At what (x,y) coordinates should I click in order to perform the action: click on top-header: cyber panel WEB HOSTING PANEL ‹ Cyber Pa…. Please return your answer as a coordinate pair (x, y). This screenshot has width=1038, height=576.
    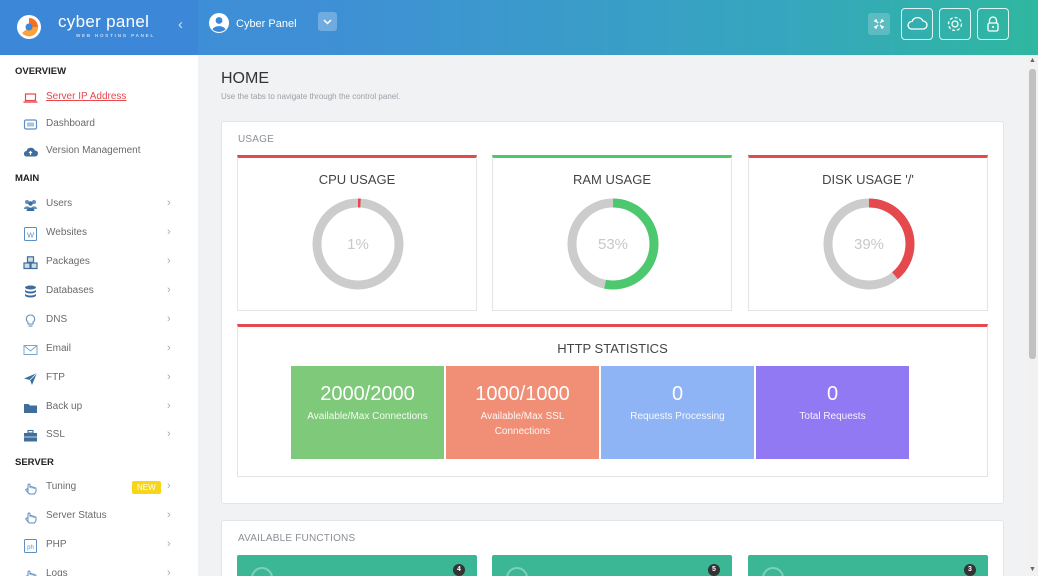
    Looking at the image, I should click on (519, 27).